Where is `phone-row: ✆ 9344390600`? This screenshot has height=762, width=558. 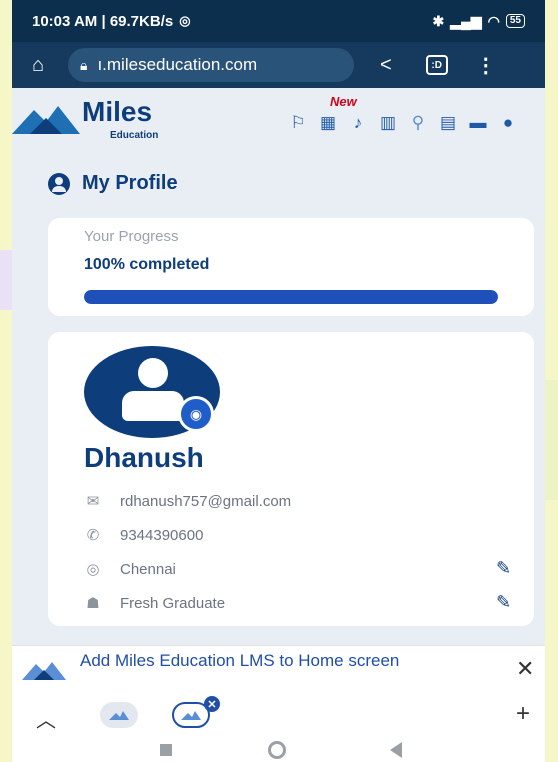 phone-row: ✆ 9344390600 is located at coordinates (144, 535).